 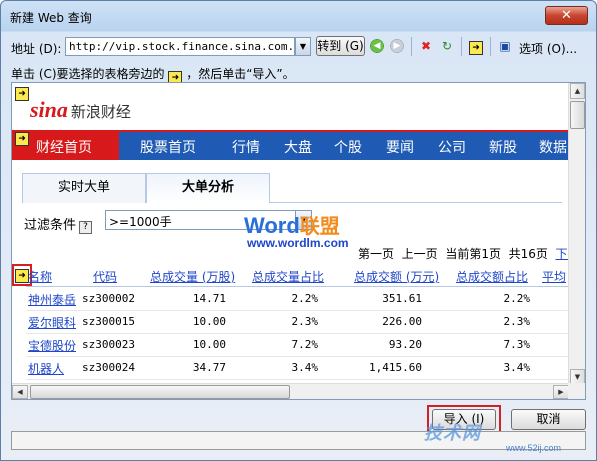 What do you see at coordinates (192, 276) in the screenshot?
I see `column-header-volume: 总成交量 (万股)` at bounding box center [192, 276].